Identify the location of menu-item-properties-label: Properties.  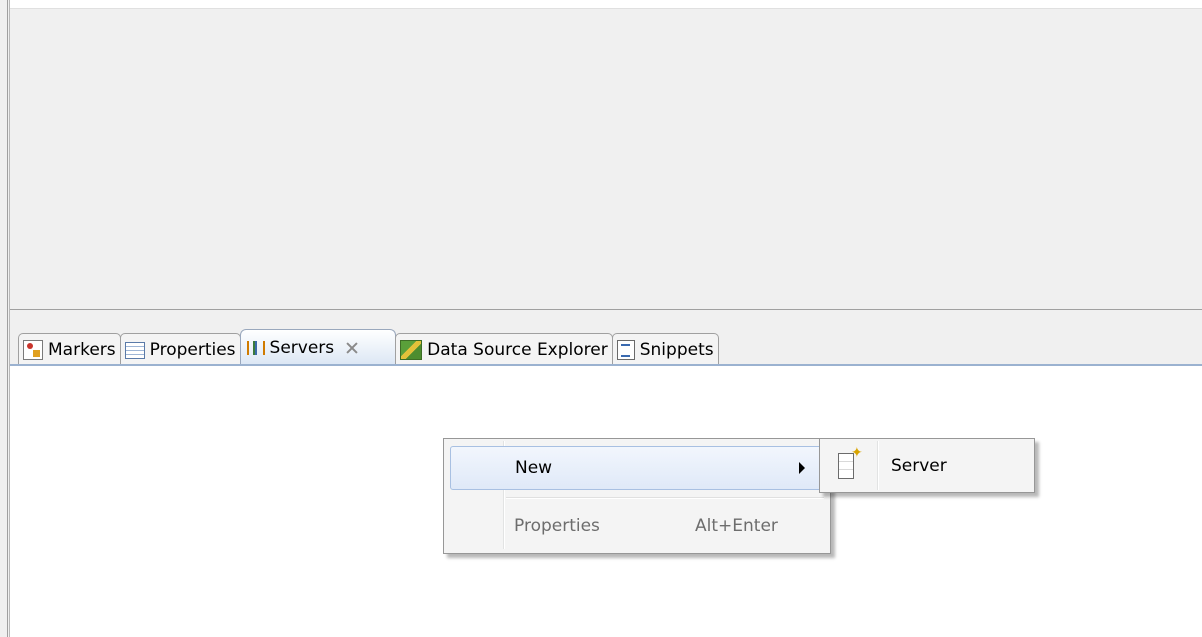
(557, 526).